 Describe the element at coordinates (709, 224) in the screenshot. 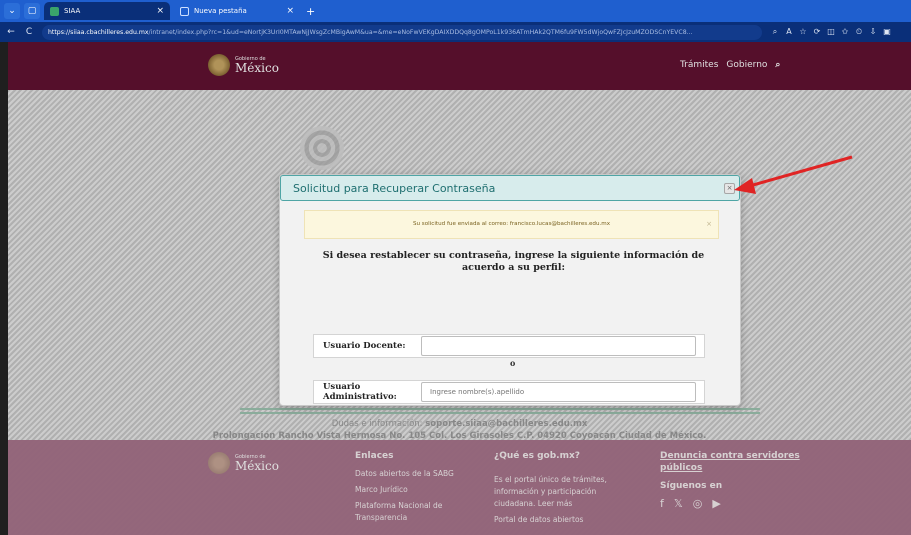

I see `alert-close-icon: ×` at that location.